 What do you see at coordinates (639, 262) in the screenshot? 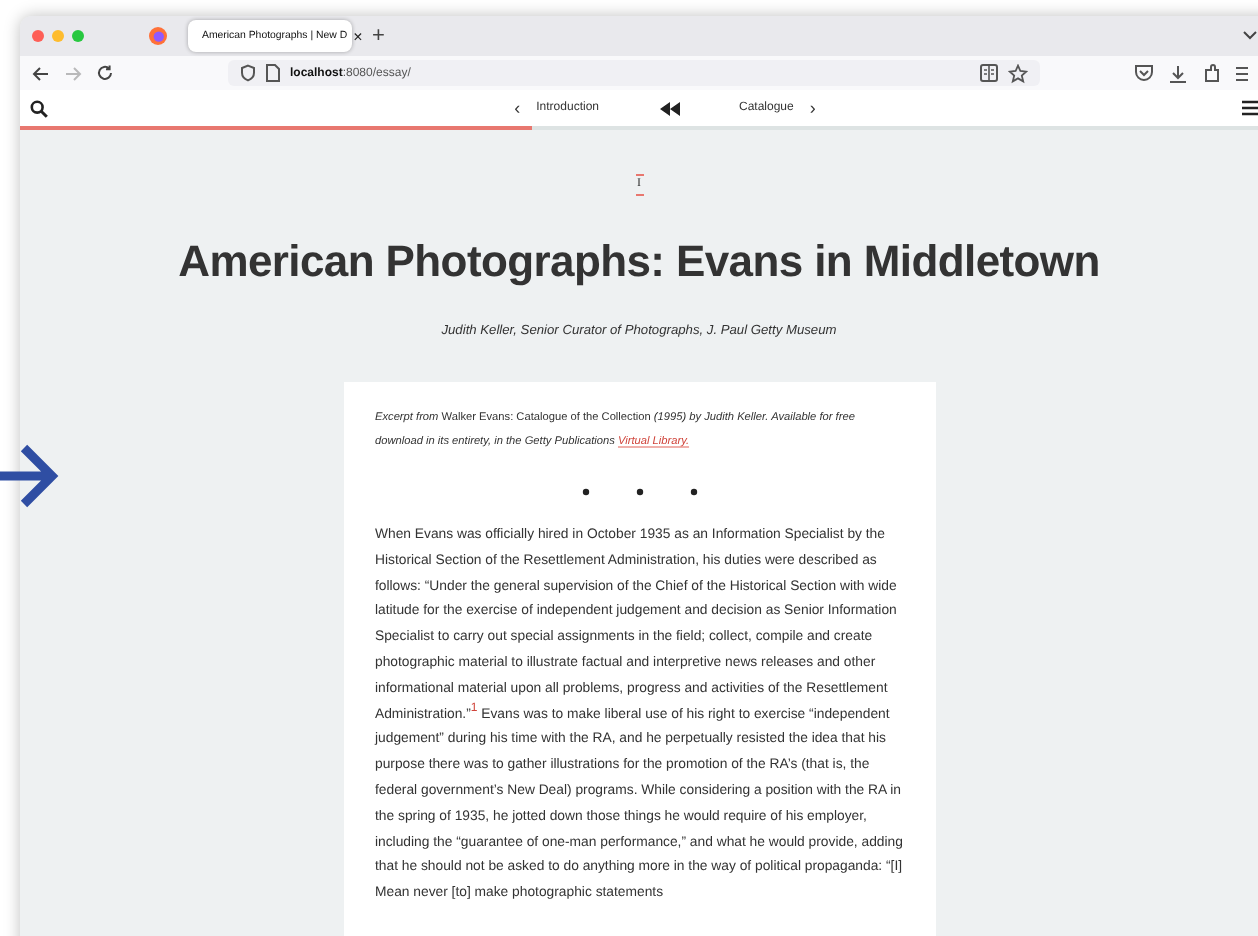
I see `essay-title: American Photographs: Evans in Middletown` at bounding box center [639, 262].